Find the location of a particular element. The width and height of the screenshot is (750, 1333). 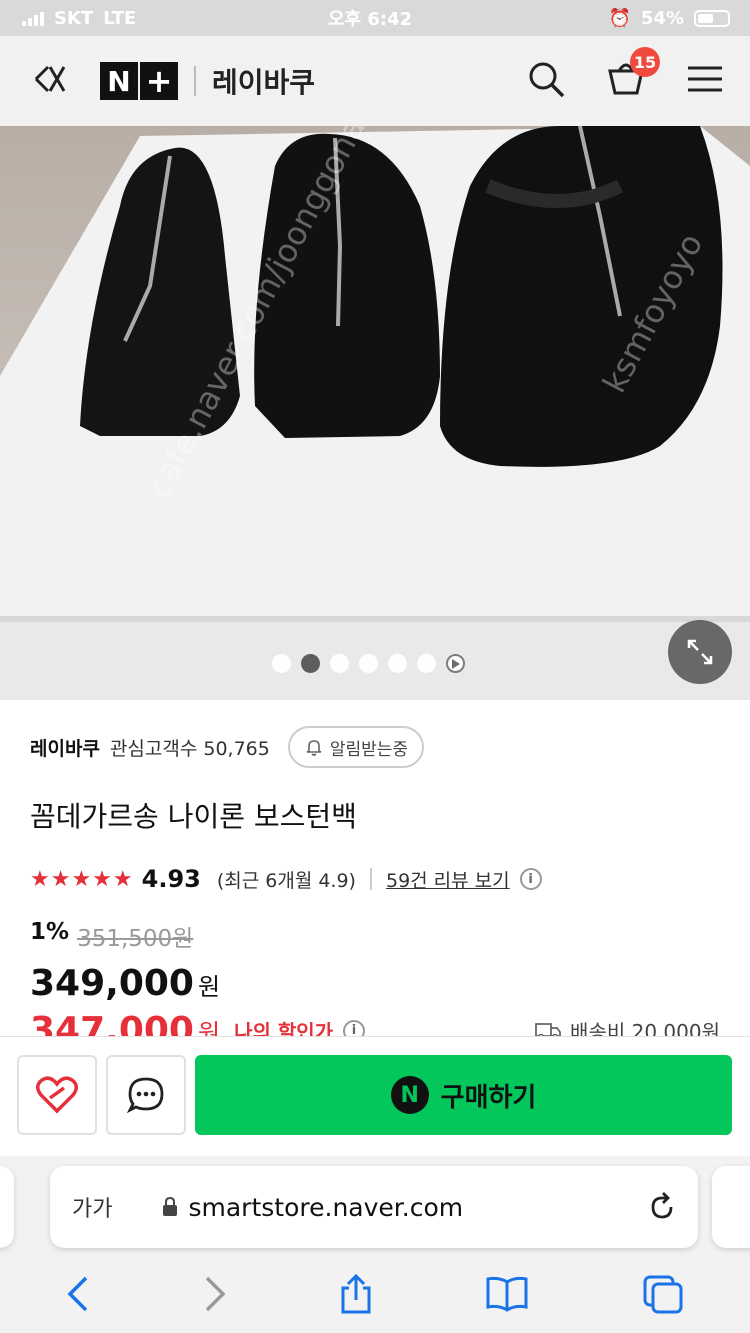

app-header: N + 레이바쿠 15 is located at coordinates (375, 81).